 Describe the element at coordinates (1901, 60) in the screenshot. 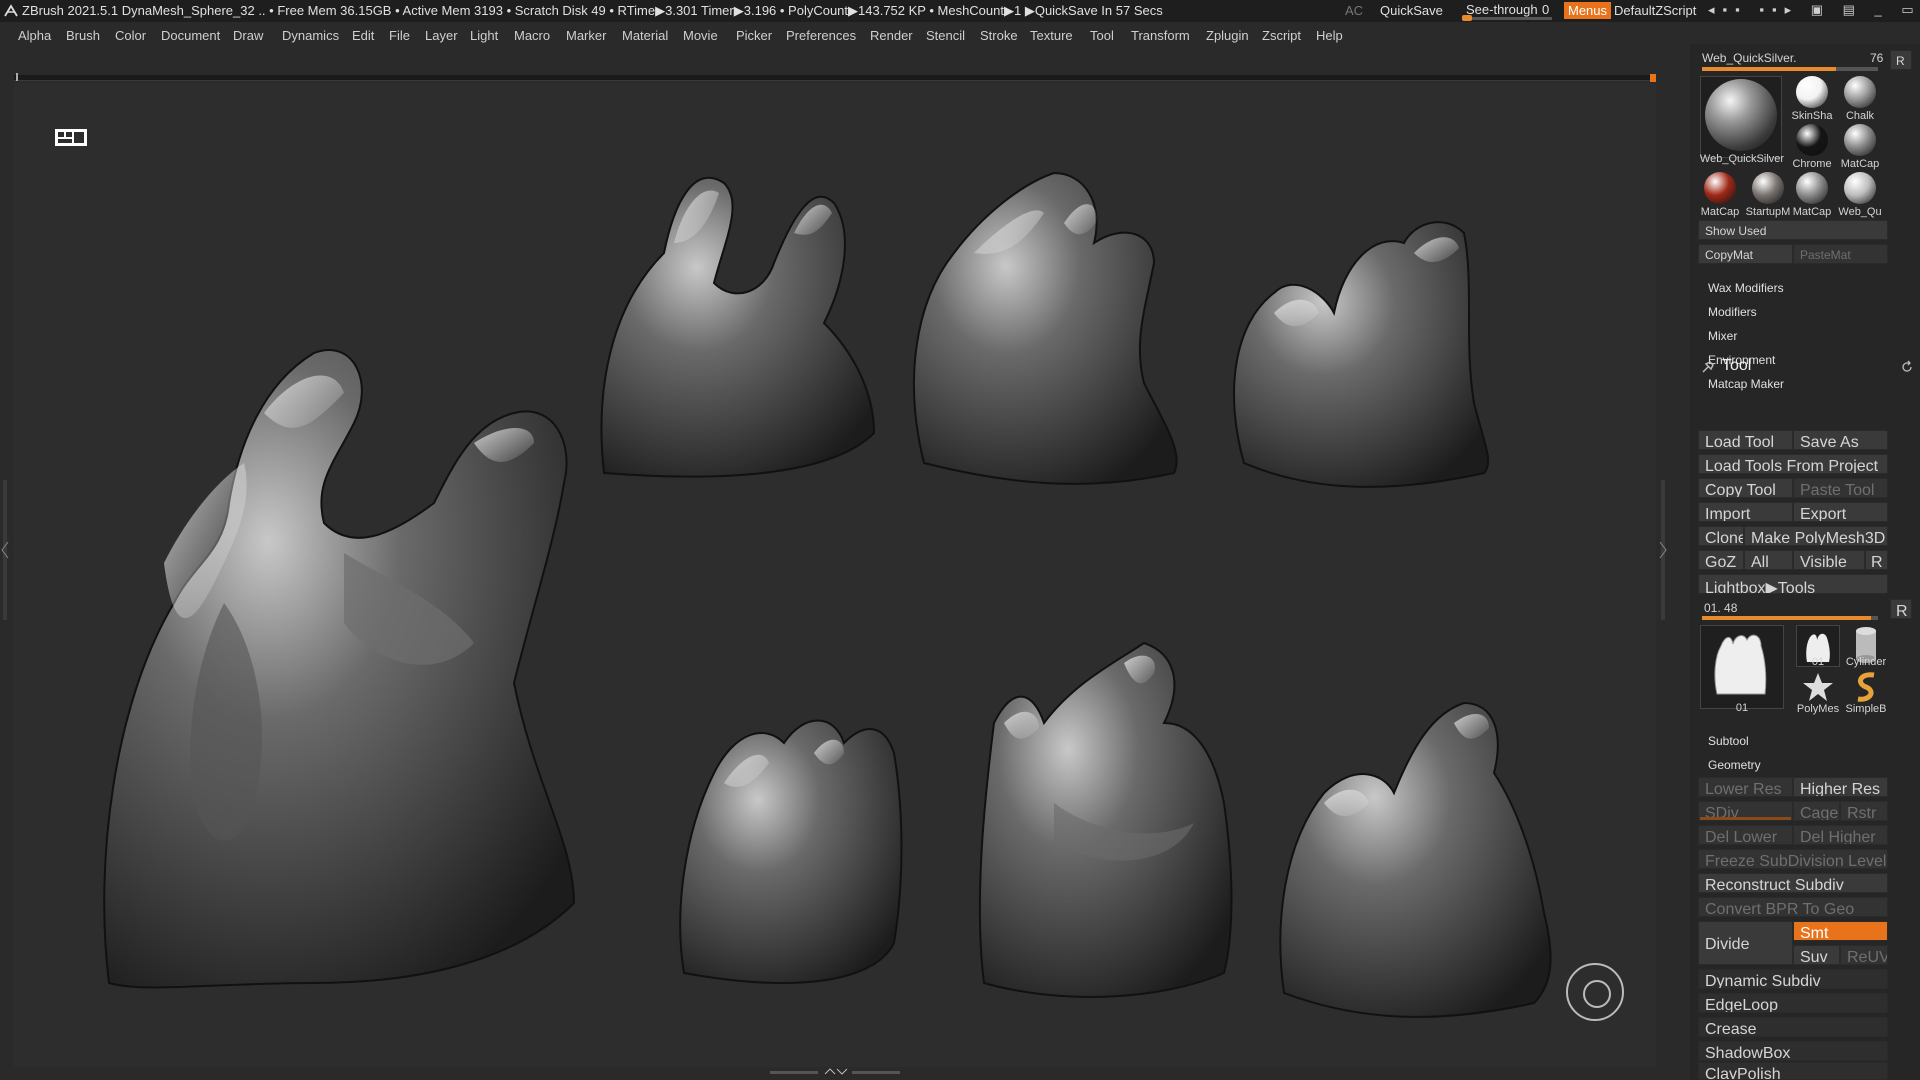

I see `material-r-button: R` at that location.